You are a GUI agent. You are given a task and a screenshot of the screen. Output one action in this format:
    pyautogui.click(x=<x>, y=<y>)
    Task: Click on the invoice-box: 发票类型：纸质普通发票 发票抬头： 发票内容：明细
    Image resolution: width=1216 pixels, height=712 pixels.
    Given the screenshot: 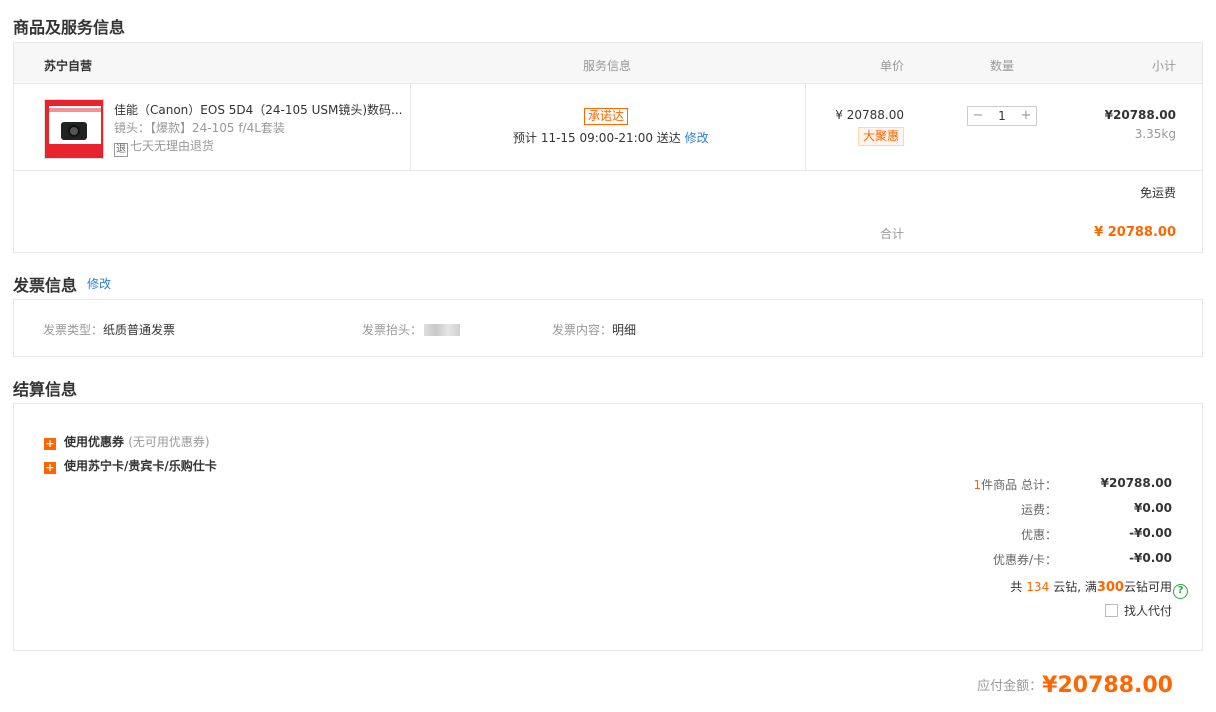 What is the action you would take?
    pyautogui.click(x=608, y=328)
    